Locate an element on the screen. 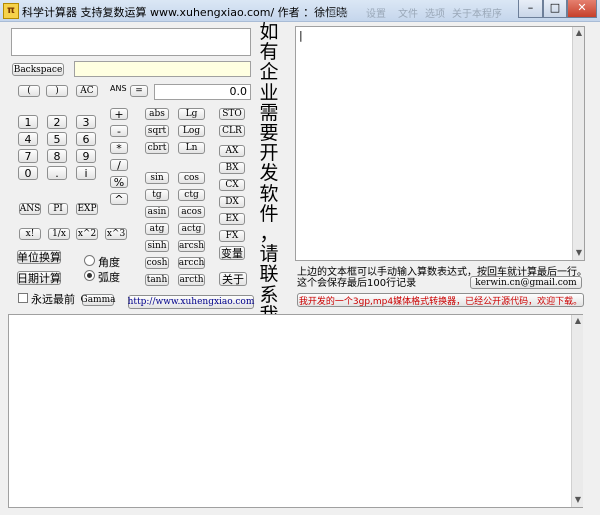 This screenshot has height=515, width=600. vertical-ad-char: 件 is located at coordinates (269, 213).